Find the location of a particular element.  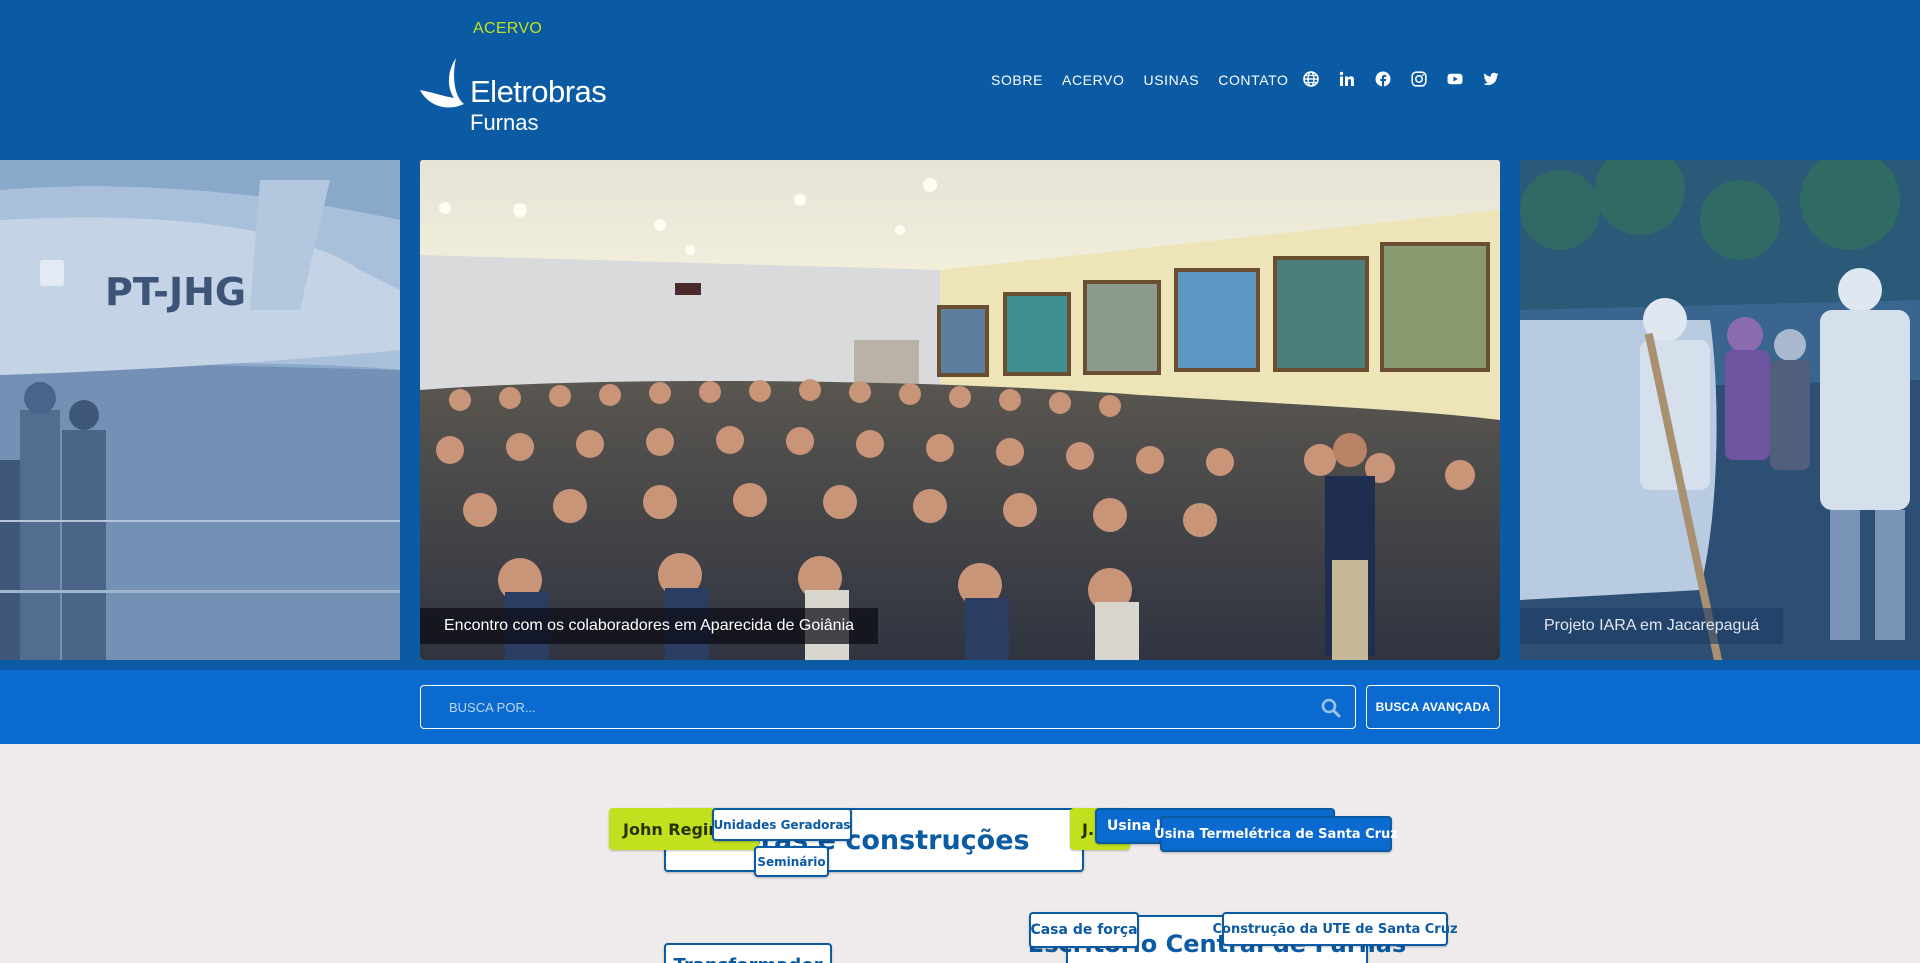

social-links is located at coordinates (1401, 79).